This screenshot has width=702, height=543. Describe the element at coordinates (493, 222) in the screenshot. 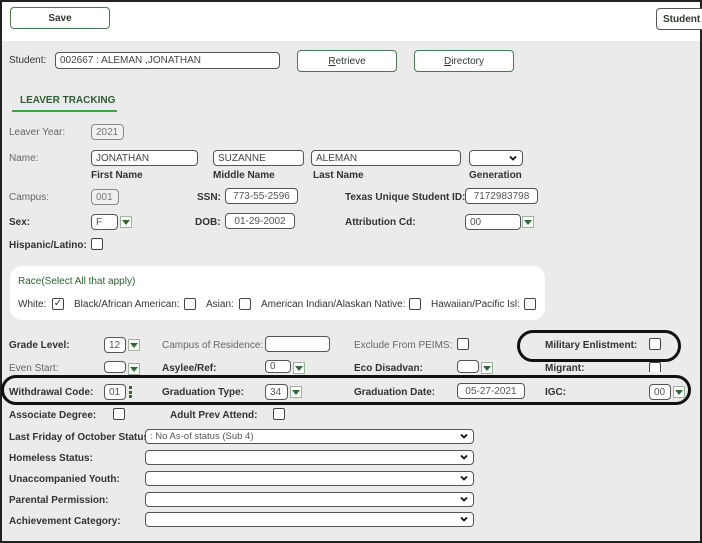

I see `attribution-input: 00` at that location.